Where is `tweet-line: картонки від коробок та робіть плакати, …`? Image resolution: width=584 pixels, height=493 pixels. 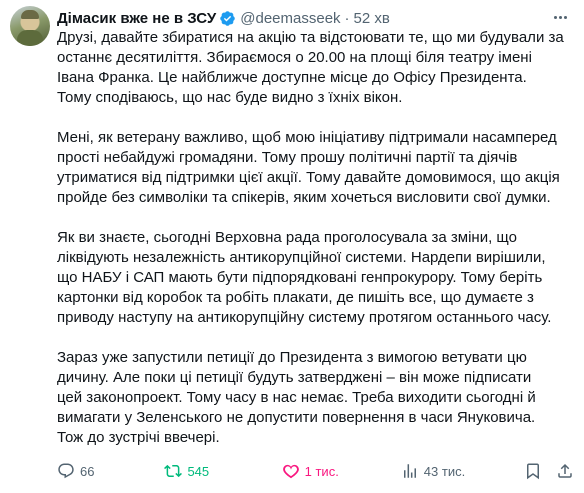 tweet-line: картонки від коробок та робіть плакати, … is located at coordinates (295, 297).